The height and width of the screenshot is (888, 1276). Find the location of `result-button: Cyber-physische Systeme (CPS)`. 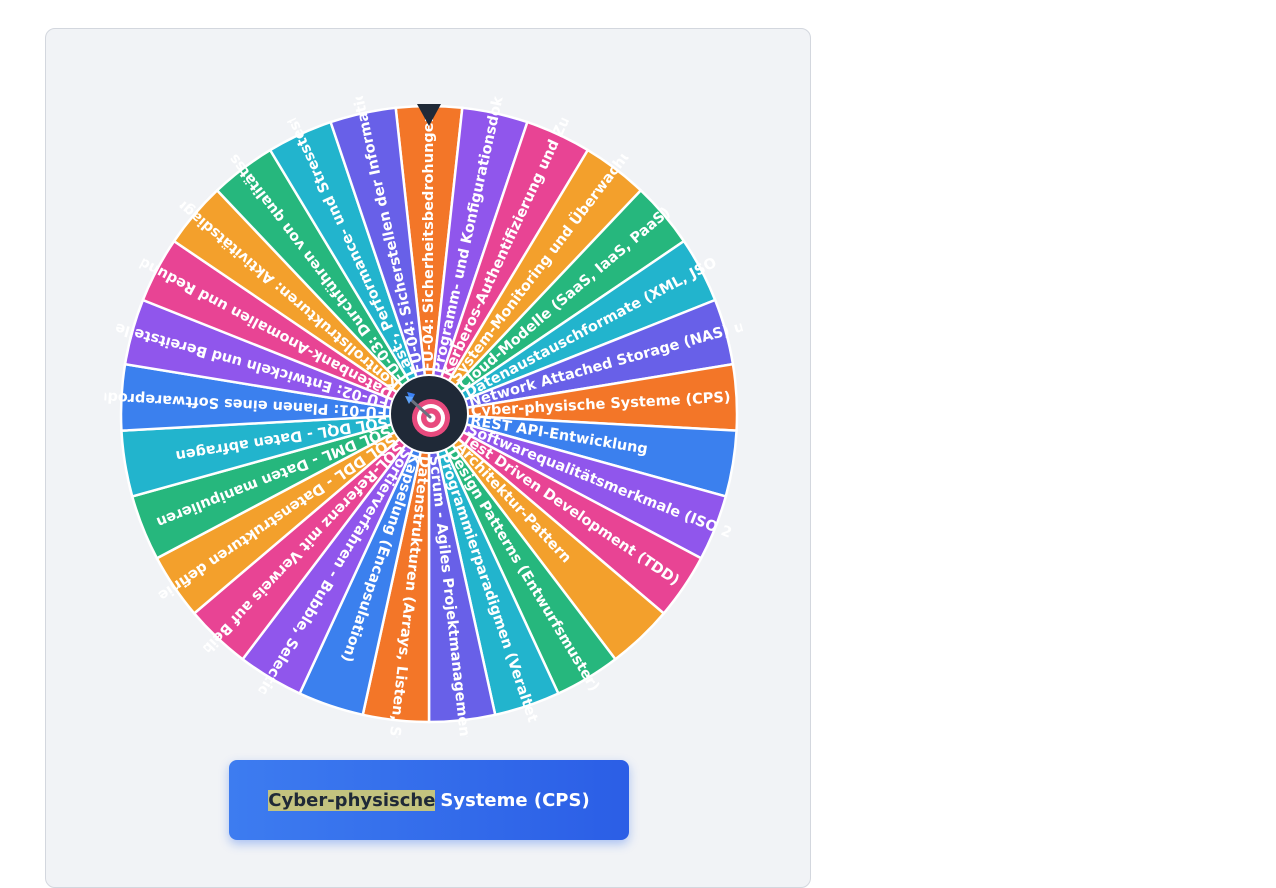

result-button: Cyber-physische Systeme (CPS) is located at coordinates (429, 800).